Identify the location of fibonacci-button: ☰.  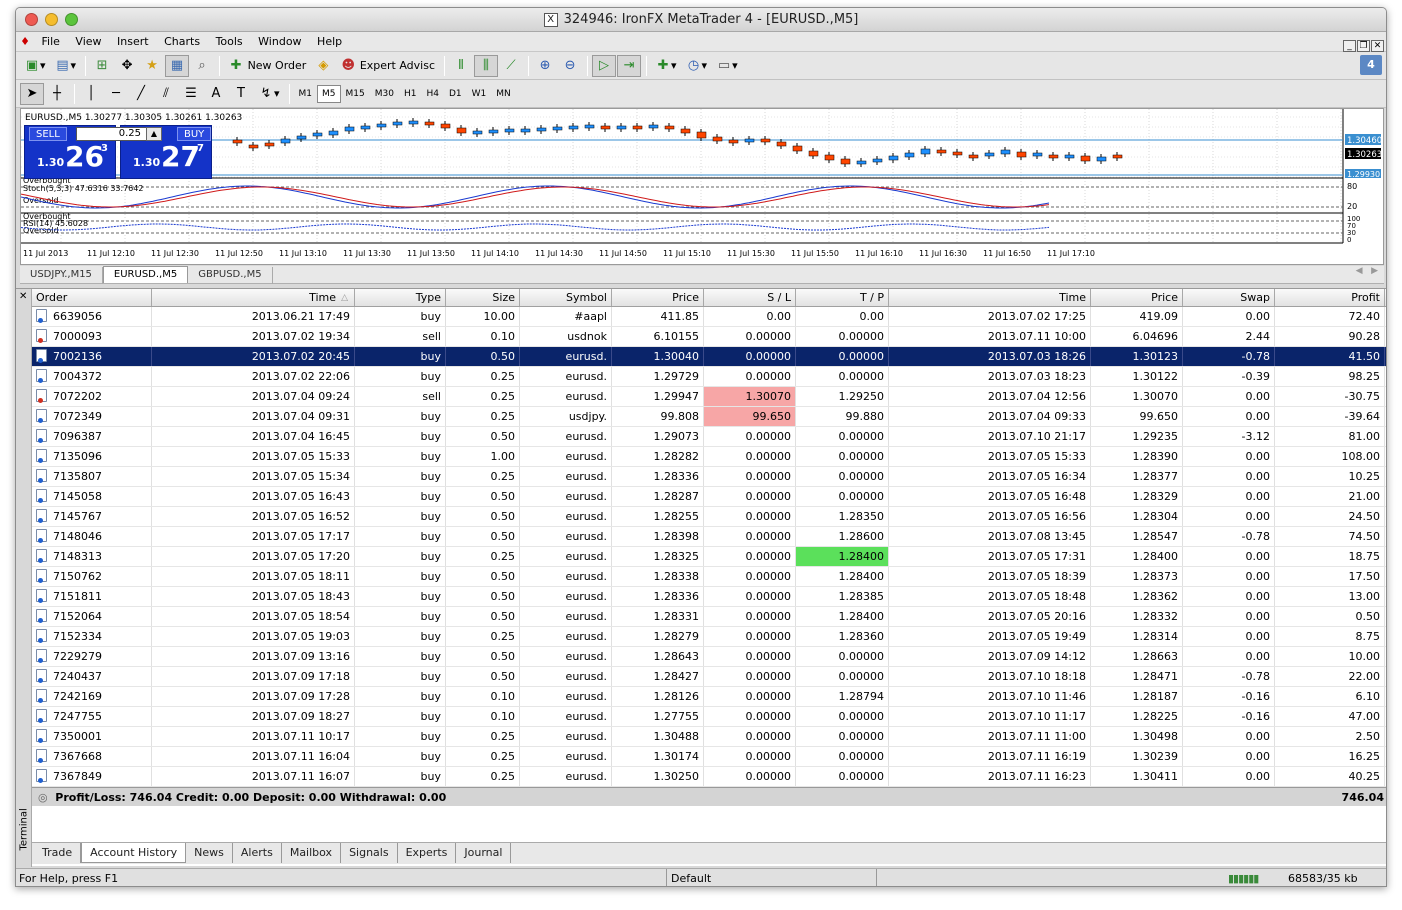
(191, 94).